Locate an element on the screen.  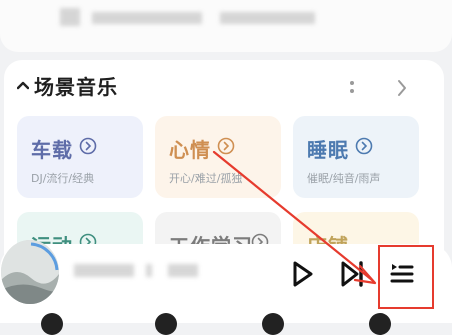
tile-sleep: 睡眠 催眠/纯音/雨声 is located at coordinates (356, 157).